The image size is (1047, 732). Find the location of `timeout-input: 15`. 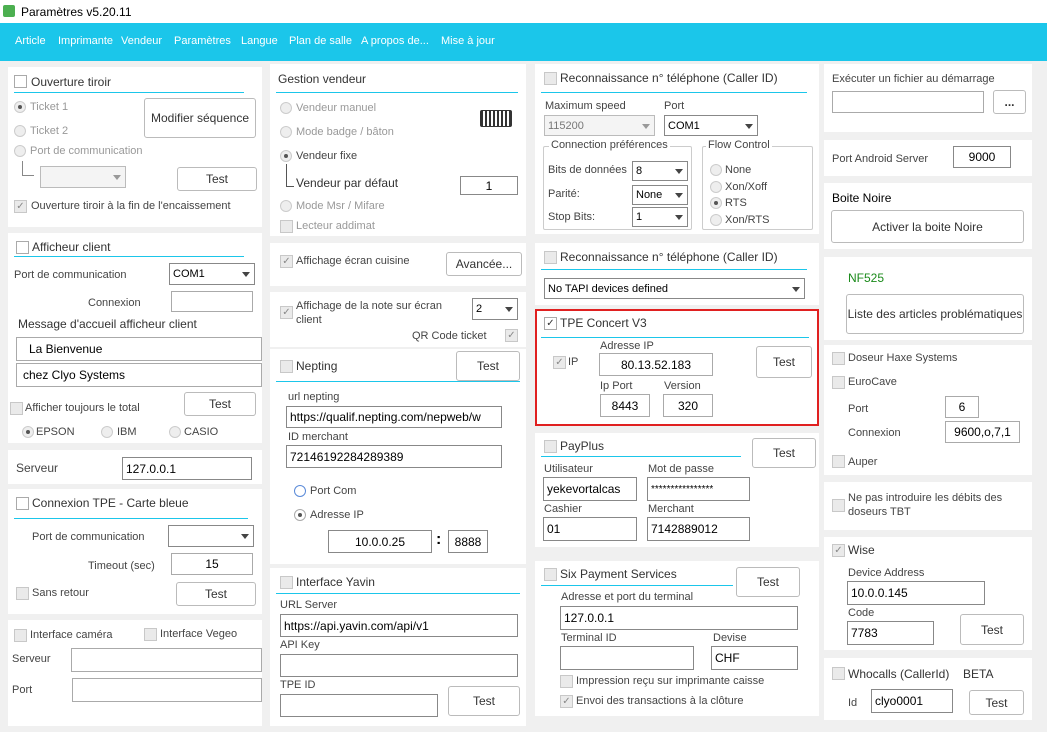

timeout-input: 15 is located at coordinates (212, 564).